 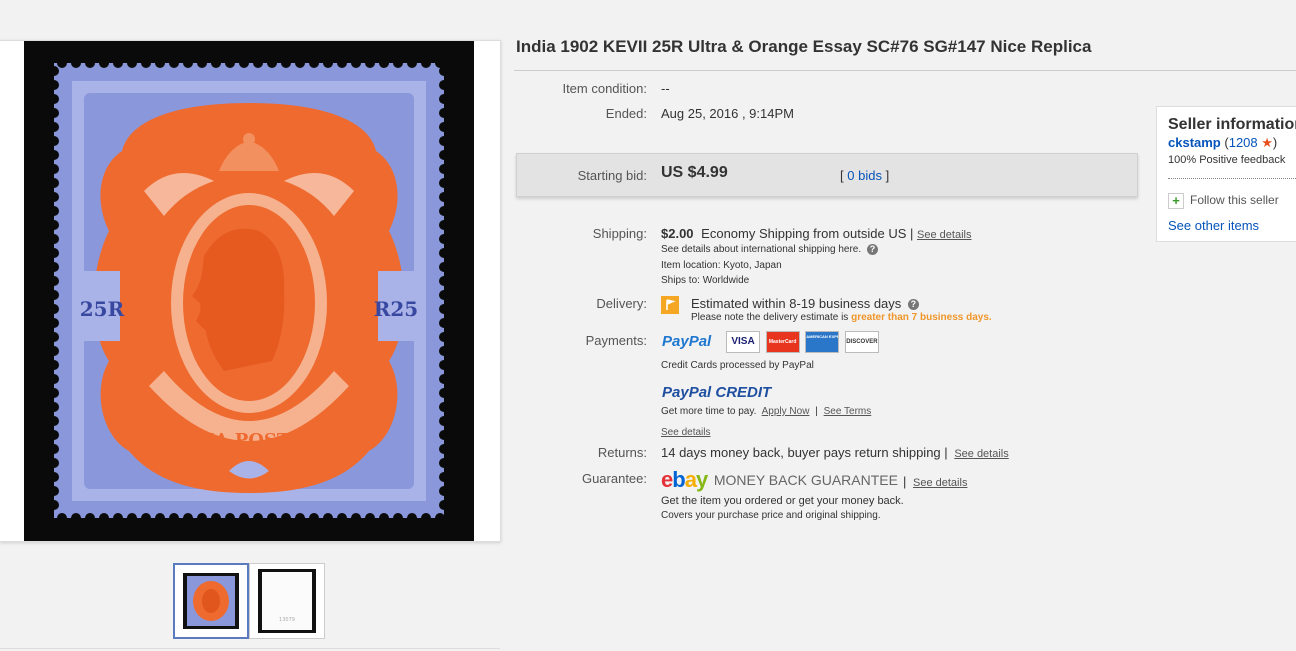 I want to click on paypal-credit-logo: PayPal CREDIT, so click(x=717, y=392).